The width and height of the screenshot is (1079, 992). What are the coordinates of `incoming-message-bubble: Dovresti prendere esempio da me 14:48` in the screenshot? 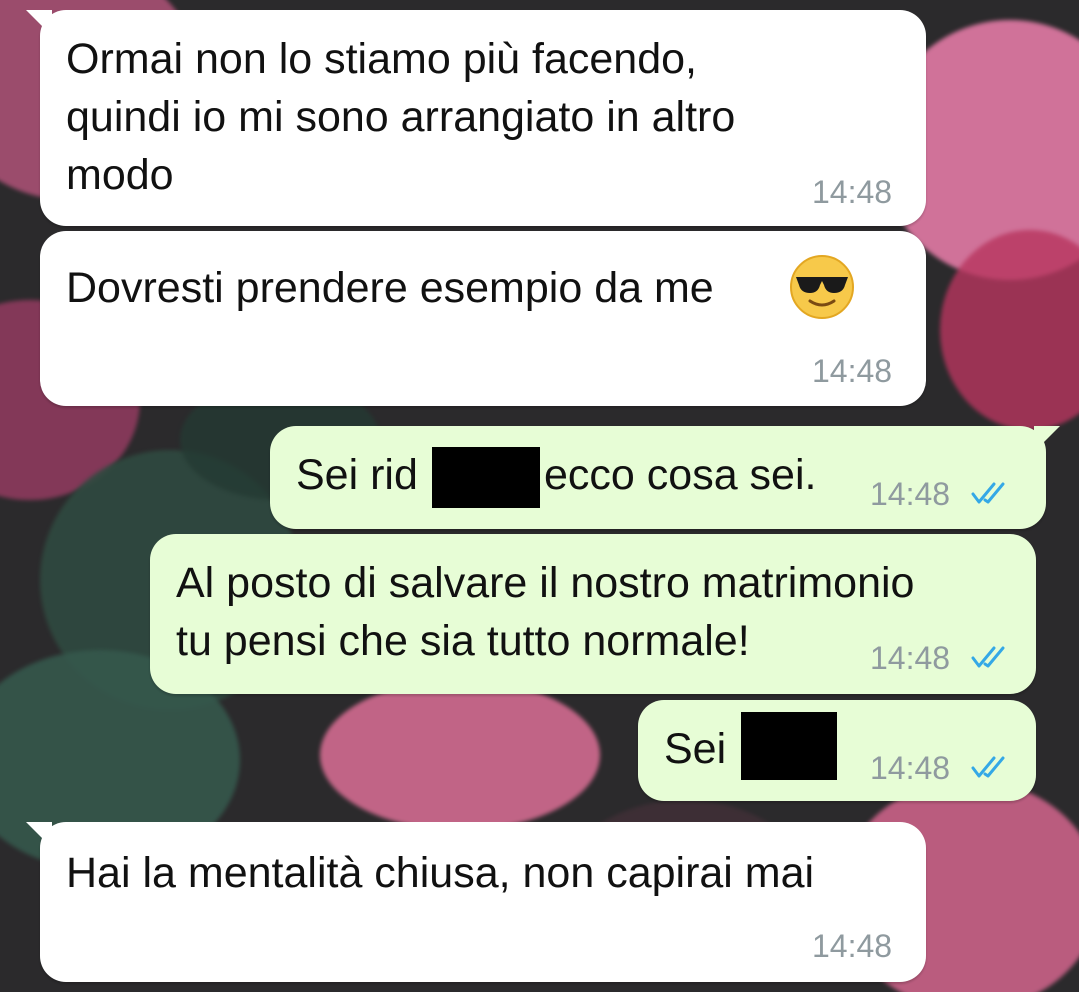 It's located at (483, 318).